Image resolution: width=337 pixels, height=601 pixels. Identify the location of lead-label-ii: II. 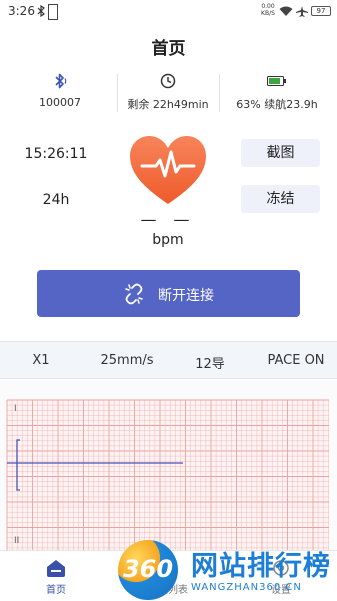
(16, 541).